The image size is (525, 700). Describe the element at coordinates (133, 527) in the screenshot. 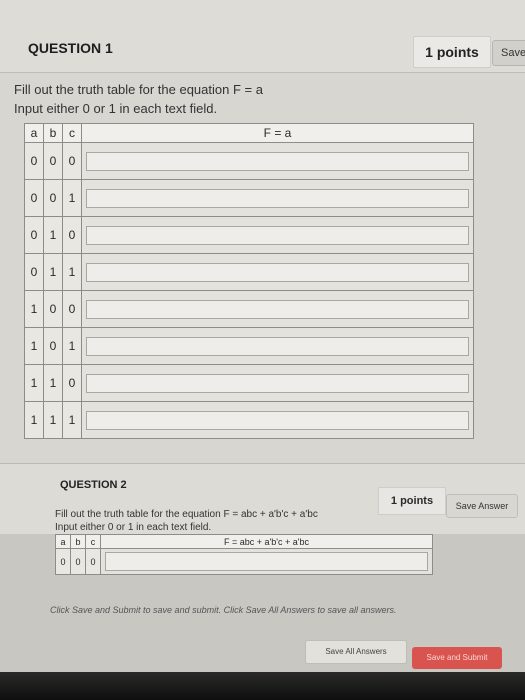

I see `question-2-instructions: Input either 0 or 1 in each text field.` at that location.